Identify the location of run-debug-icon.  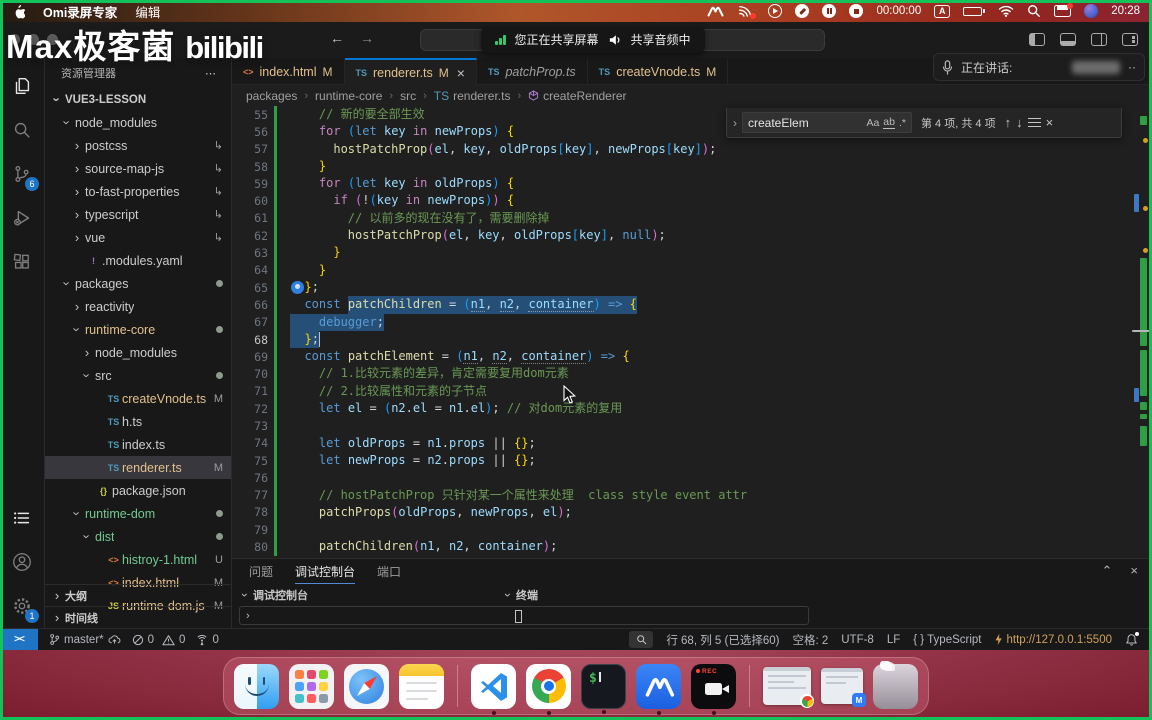
(22, 218).